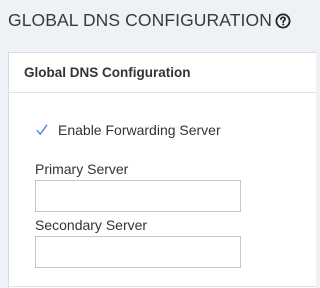  I want to click on card-header: Global DNS Configuration, so click(162, 73).